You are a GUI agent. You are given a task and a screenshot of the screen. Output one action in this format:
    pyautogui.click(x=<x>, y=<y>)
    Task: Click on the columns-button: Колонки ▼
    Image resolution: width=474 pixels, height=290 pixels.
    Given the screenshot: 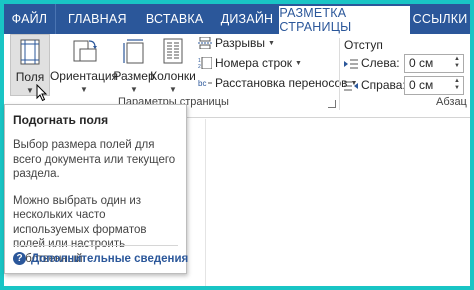 What is the action you would take?
    pyautogui.click(x=173, y=64)
    